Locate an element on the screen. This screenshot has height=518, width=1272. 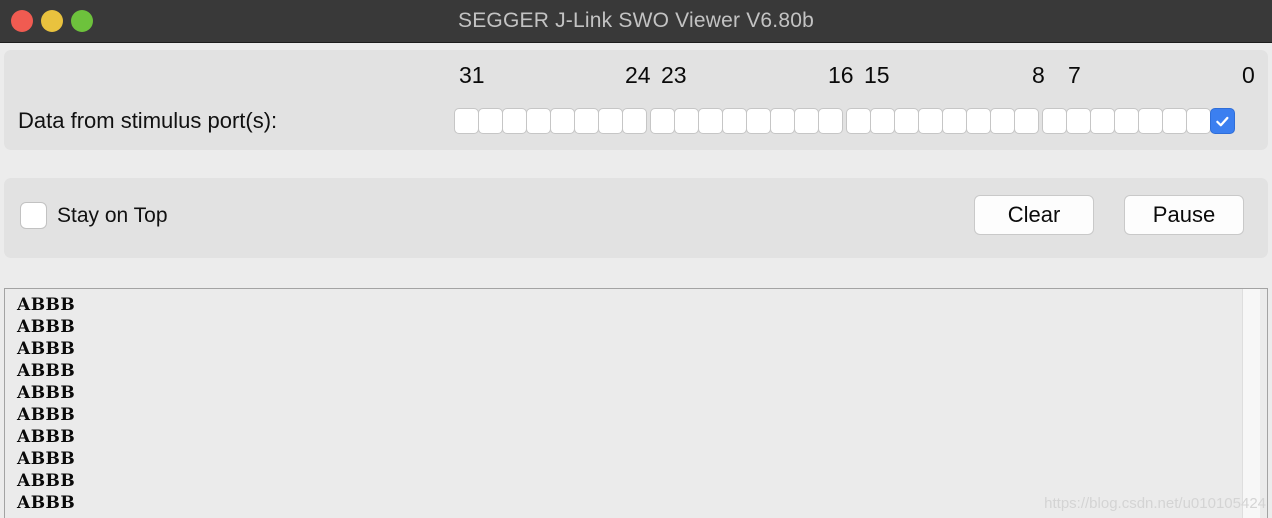
stay-on-top-checkbox is located at coordinates (33, 215).